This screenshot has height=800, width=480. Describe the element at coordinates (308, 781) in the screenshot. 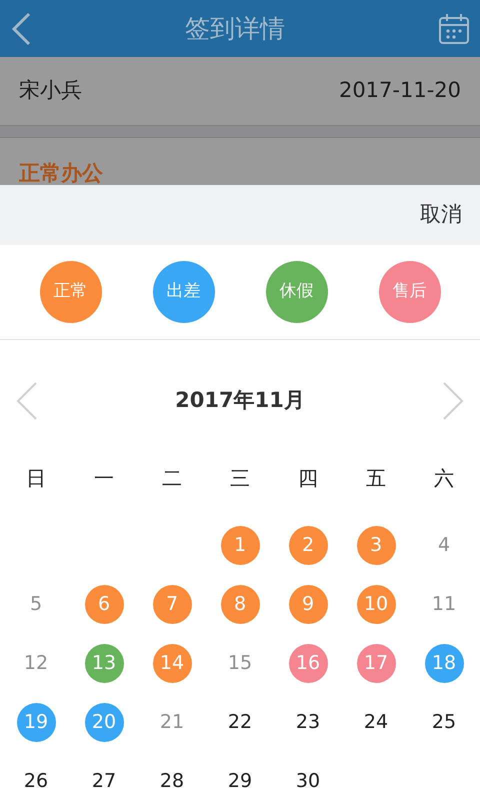

I see `calendar-day: 30` at that location.